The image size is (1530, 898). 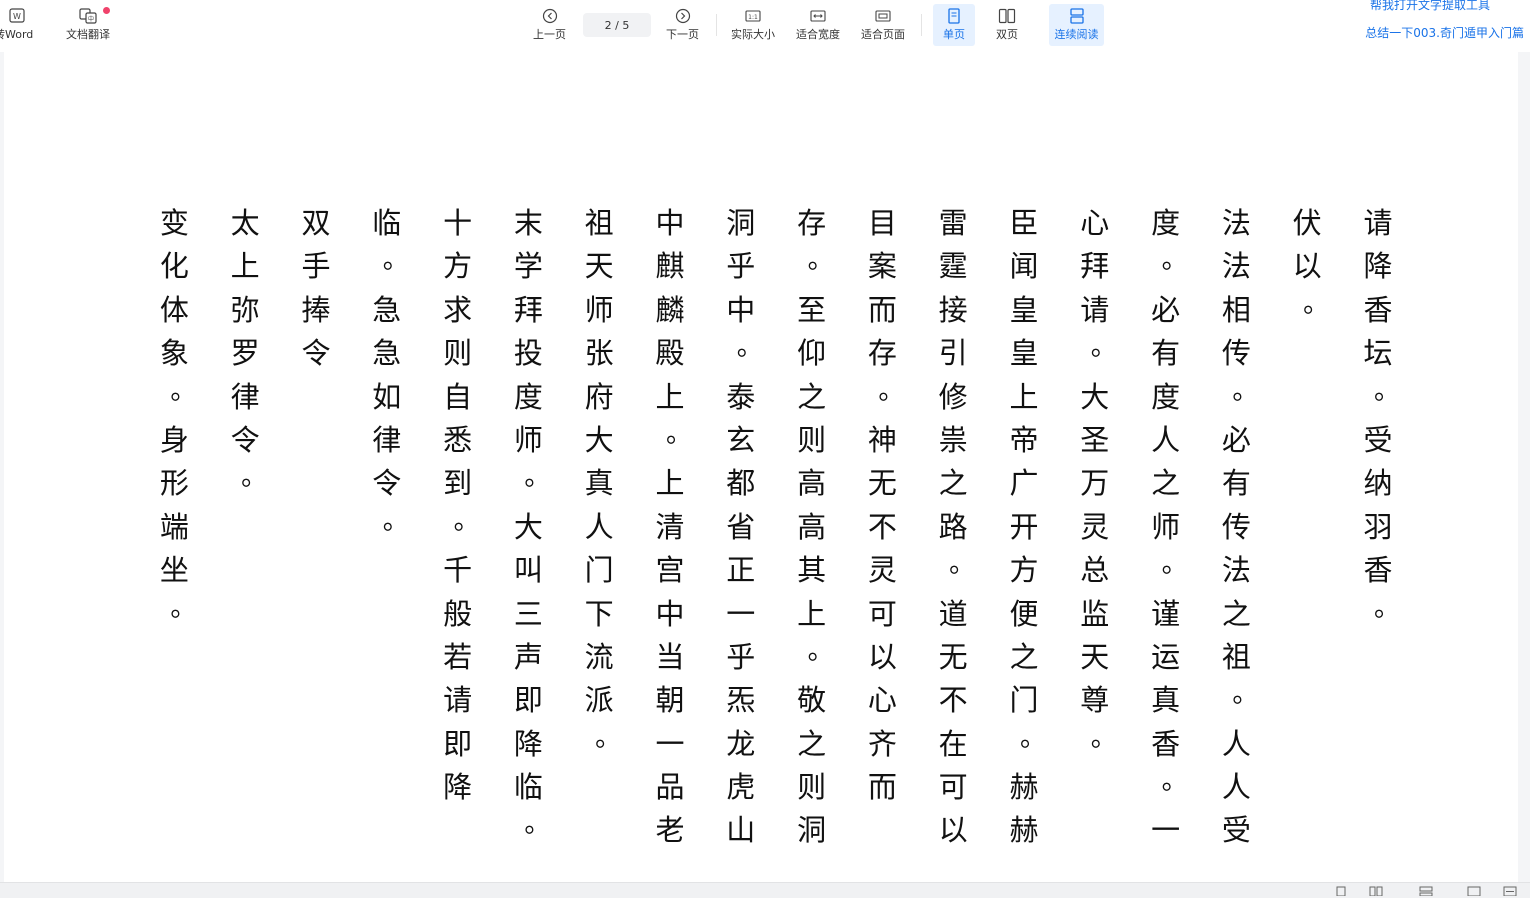 I want to click on text-char: 下, so click(x=599, y=613).